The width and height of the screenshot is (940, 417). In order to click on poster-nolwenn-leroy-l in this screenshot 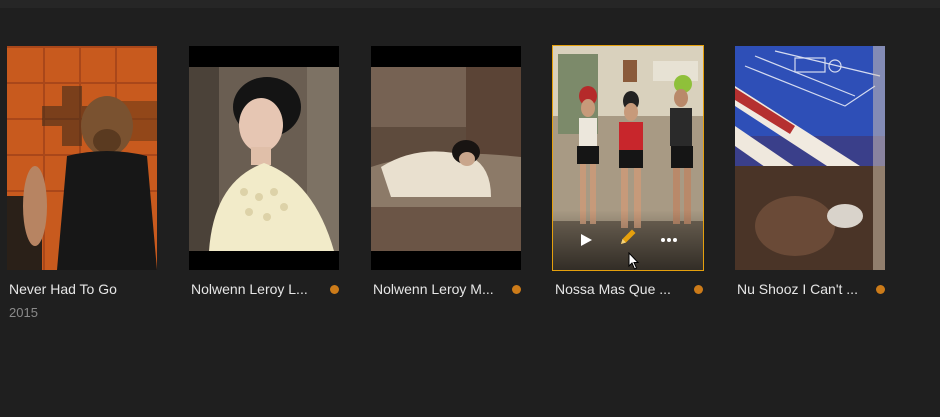, I will do `click(264, 158)`.